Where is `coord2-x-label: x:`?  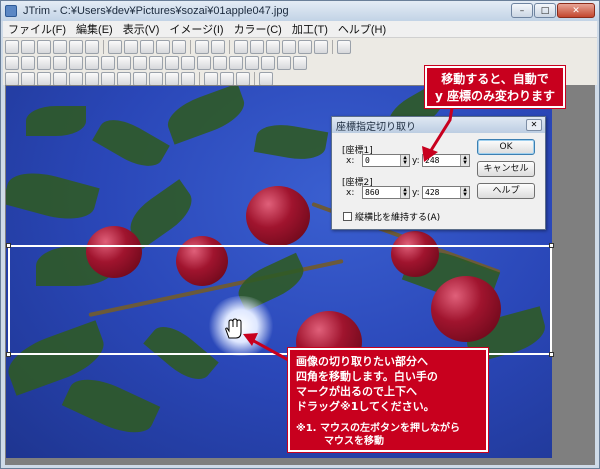
coord2-x-label: x: is located at coordinates (350, 193).